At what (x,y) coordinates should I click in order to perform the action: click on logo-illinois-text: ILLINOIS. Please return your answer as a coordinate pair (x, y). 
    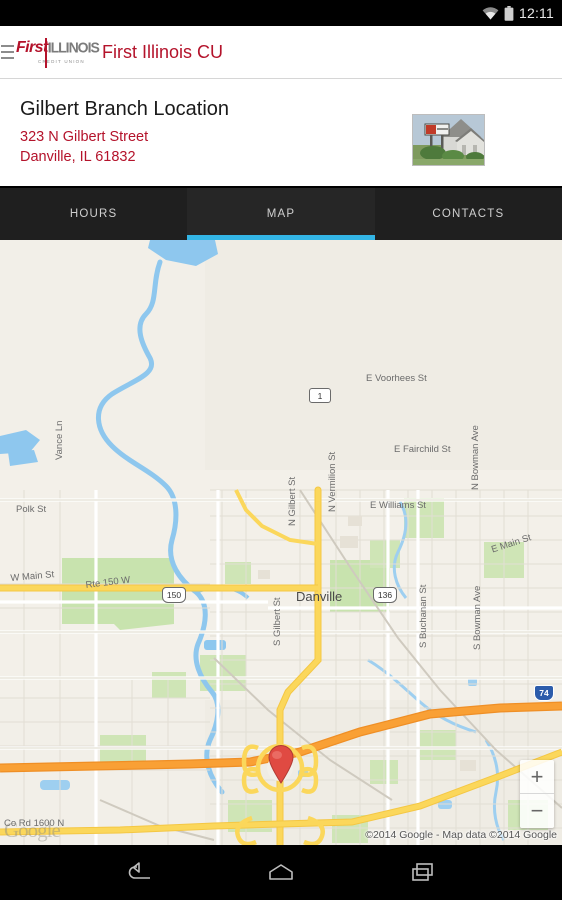
    Looking at the image, I should click on (73, 47).